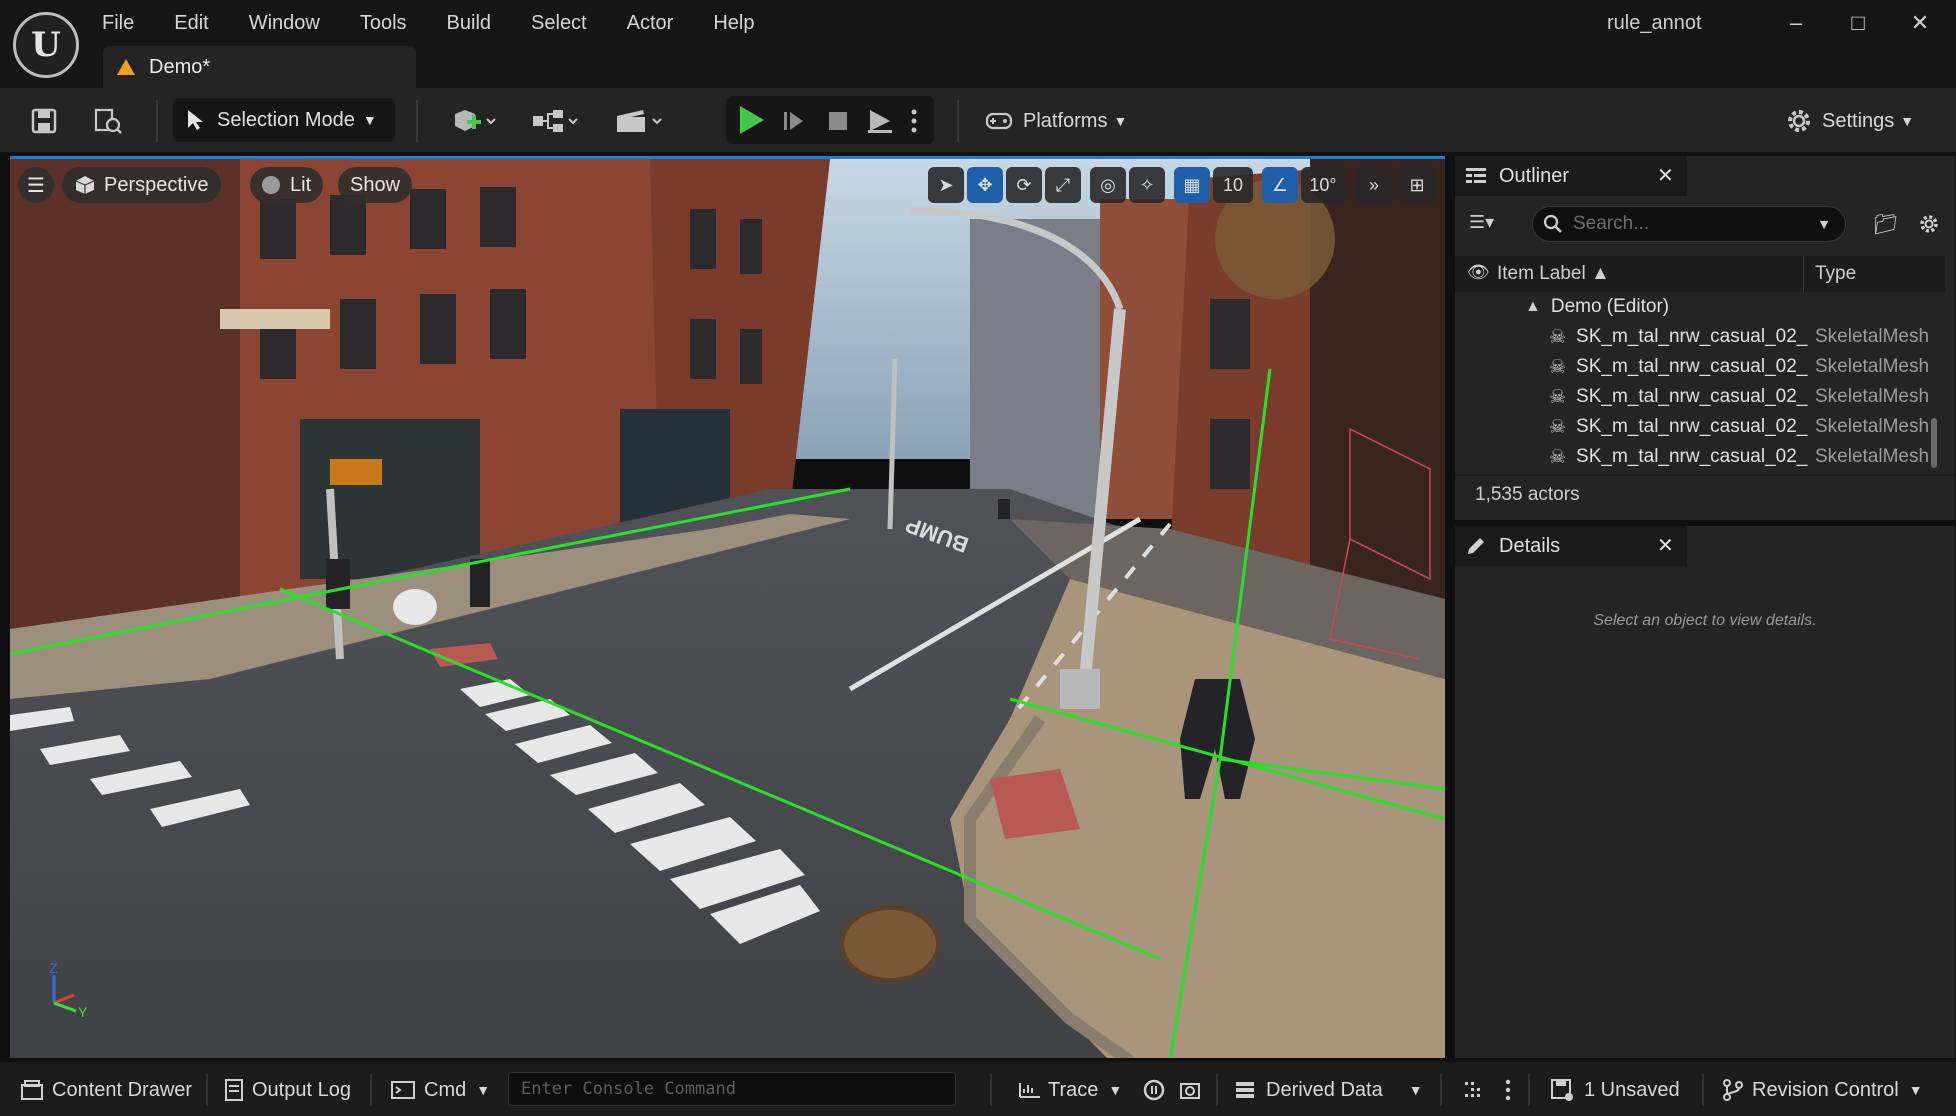 The width and height of the screenshot is (1956, 1116). What do you see at coordinates (141, 185) in the screenshot?
I see `perspective-dropdown: Perspective` at bounding box center [141, 185].